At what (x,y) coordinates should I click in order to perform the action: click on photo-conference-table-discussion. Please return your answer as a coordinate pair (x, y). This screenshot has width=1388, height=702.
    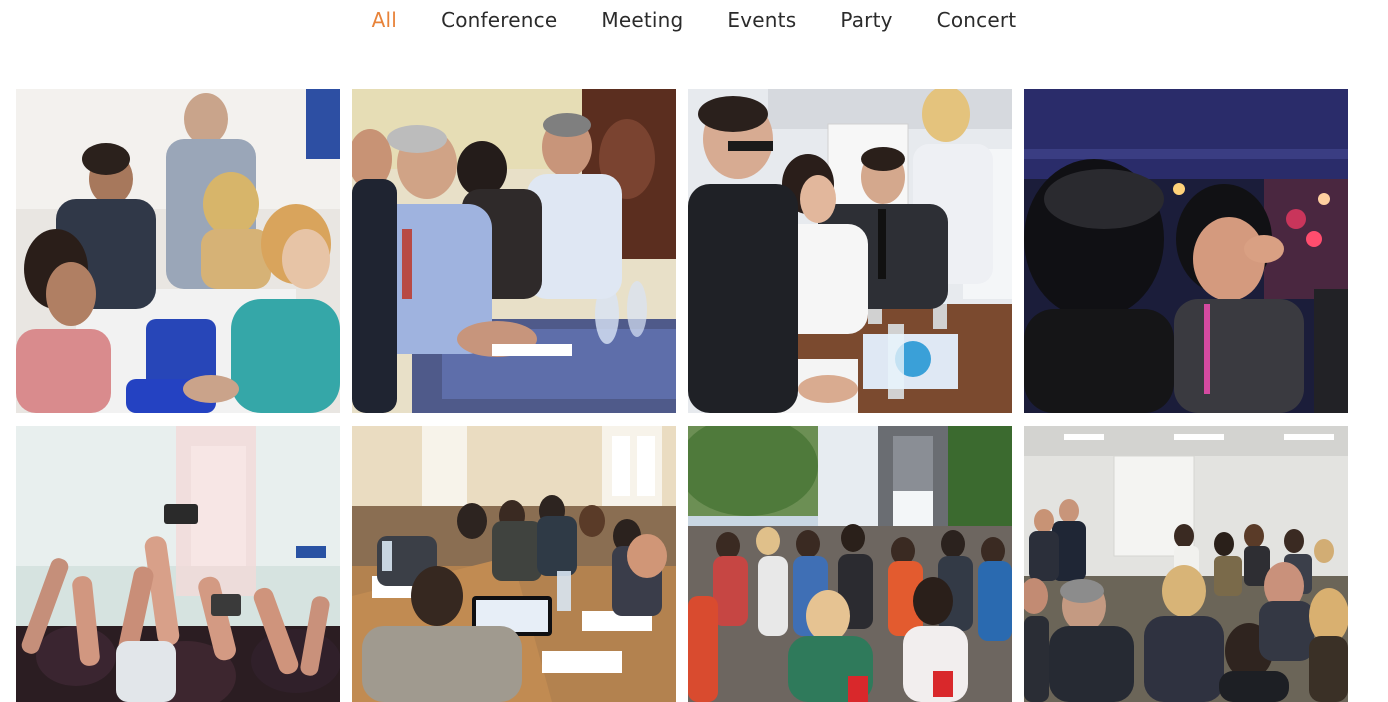
    Looking at the image, I should click on (178, 251).